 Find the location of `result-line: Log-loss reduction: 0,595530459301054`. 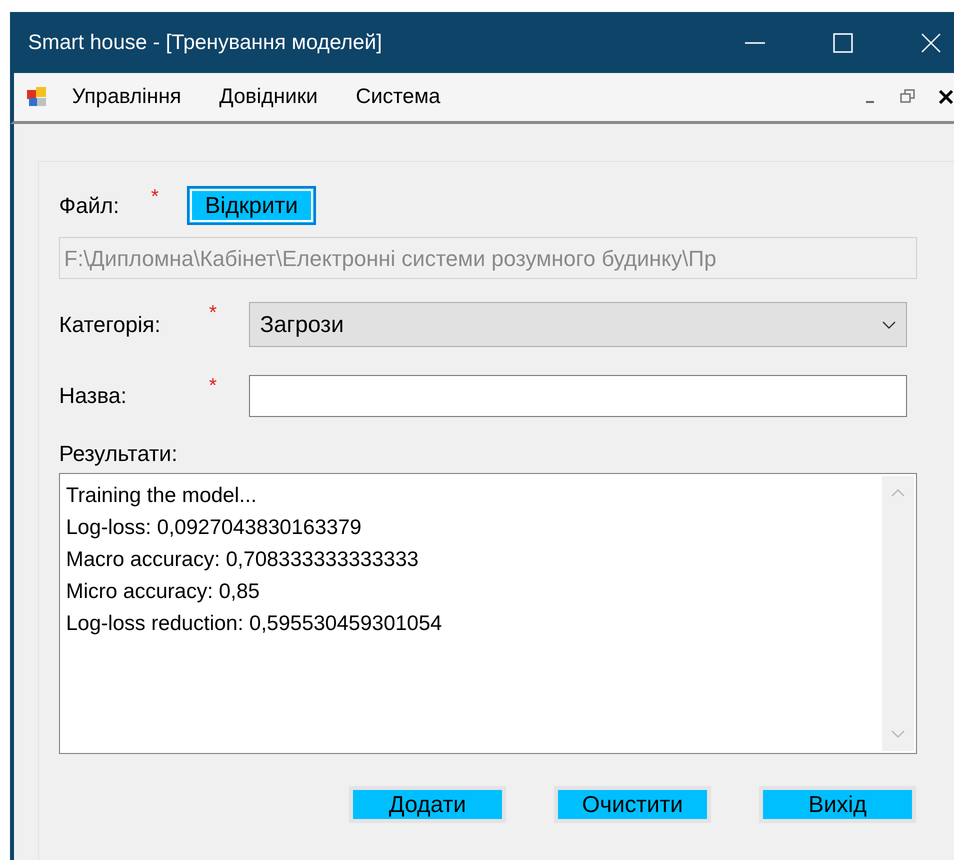

result-line: Log-loss reduction: 0,595530459301054 is located at coordinates (254, 624).